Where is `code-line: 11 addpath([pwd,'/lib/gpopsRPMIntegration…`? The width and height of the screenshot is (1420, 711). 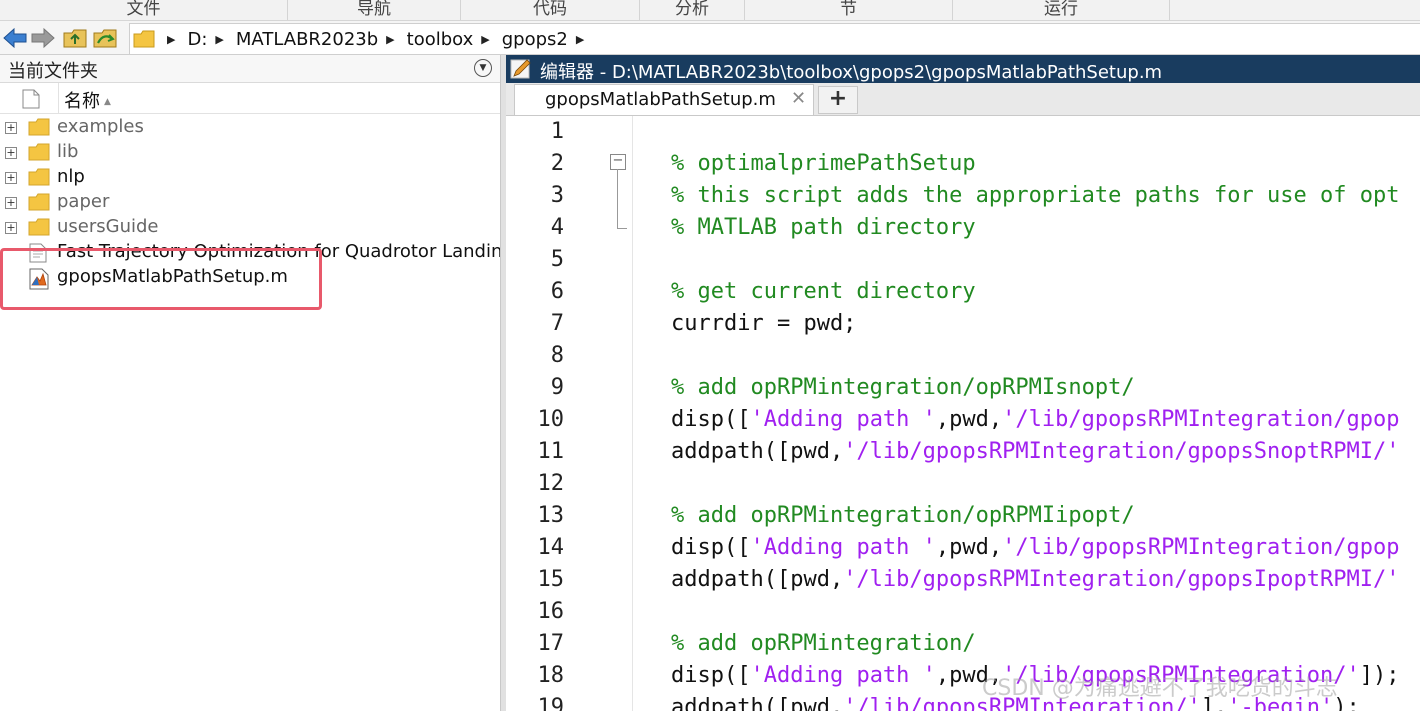
code-line: 11 addpath([pwd,'/lib/gpopsRPMIntegration… is located at coordinates (963, 452).